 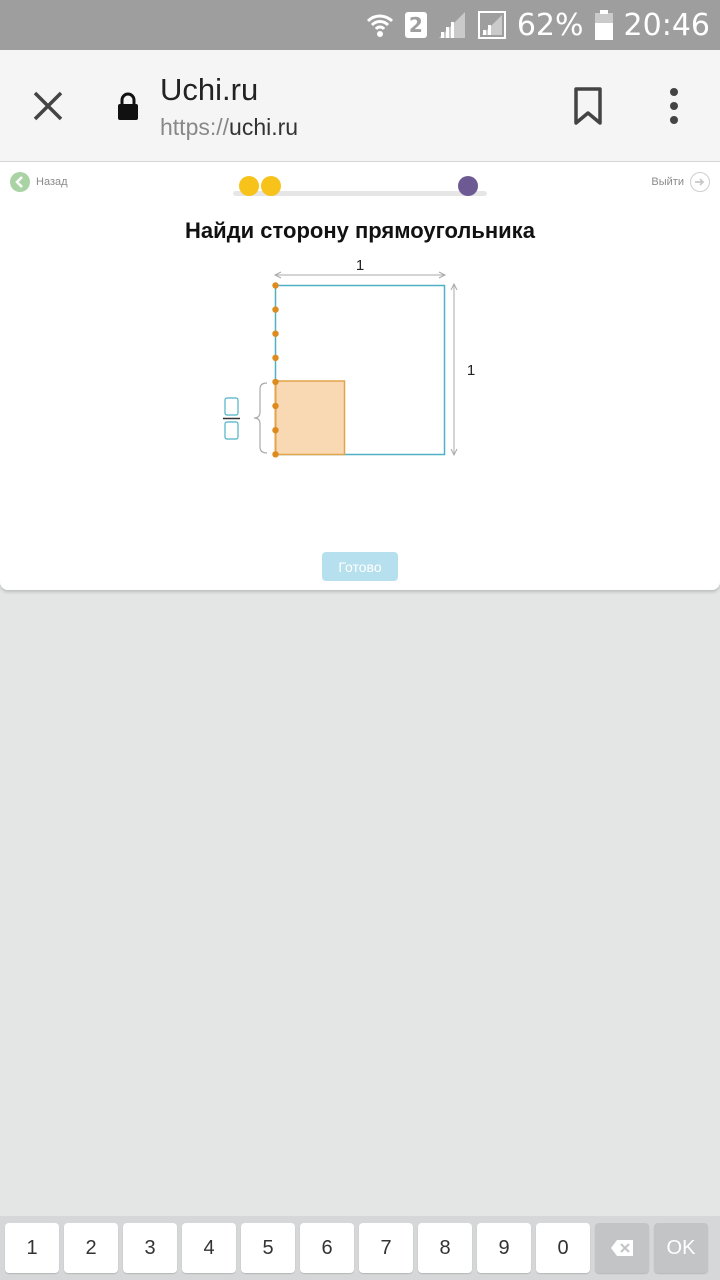 I want to click on more-vertical-icon, so click(x=674, y=106).